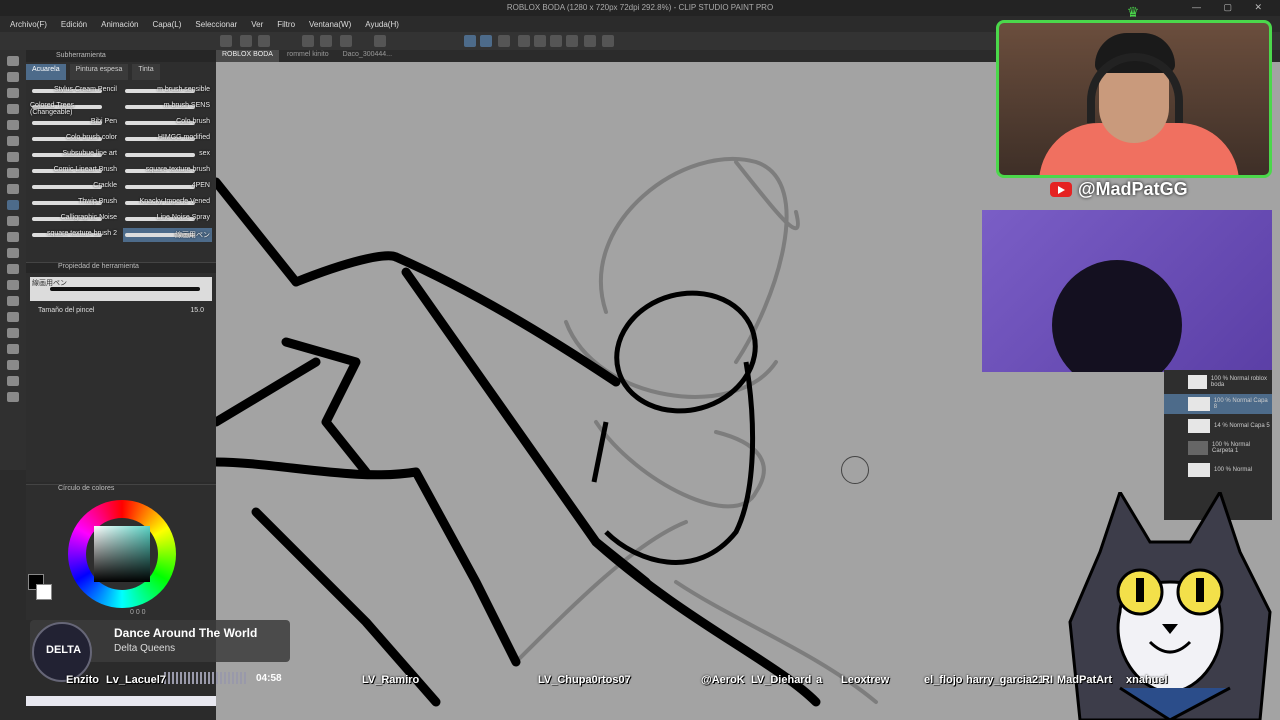 The height and width of the screenshot is (720, 1280). I want to click on streamer-webcam, so click(1134, 99).